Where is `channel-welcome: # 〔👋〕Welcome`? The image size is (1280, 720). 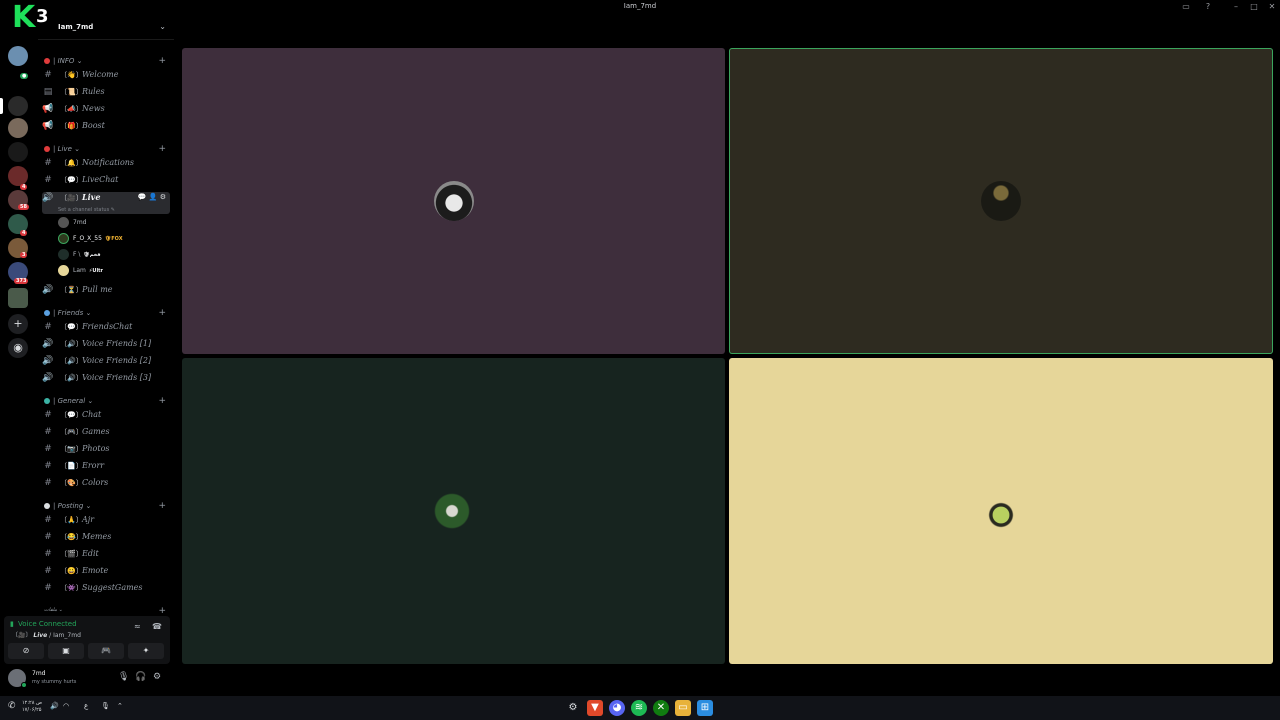
channel-welcome: # 〔👋〕Welcome is located at coordinates (106, 77).